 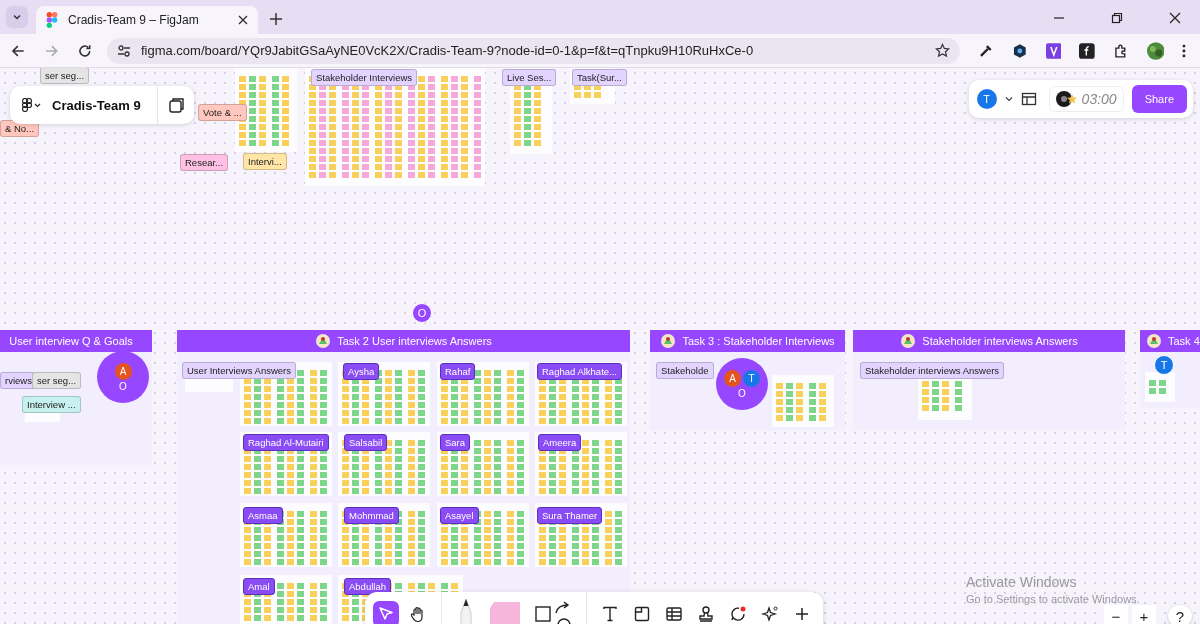 I want to click on name-tag: Amal, so click(x=259, y=586).